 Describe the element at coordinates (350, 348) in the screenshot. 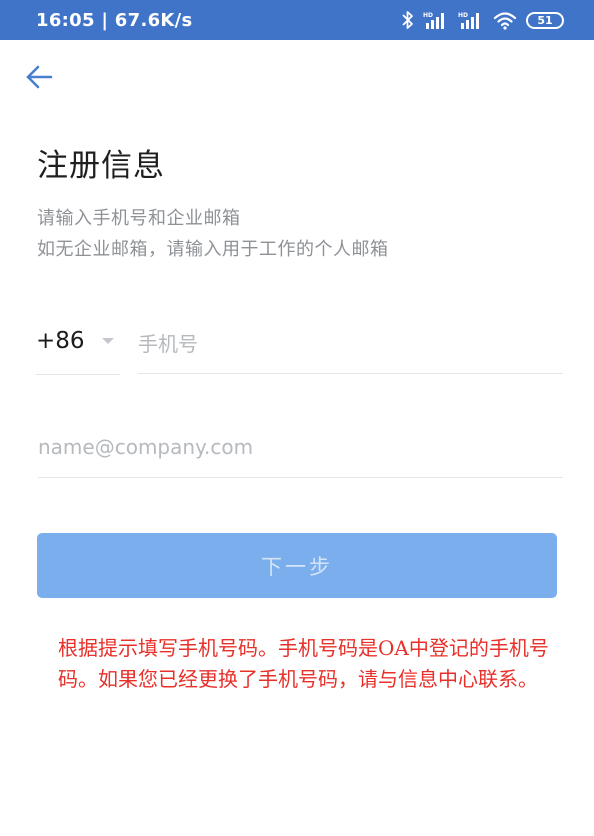

I see `phone-input` at that location.